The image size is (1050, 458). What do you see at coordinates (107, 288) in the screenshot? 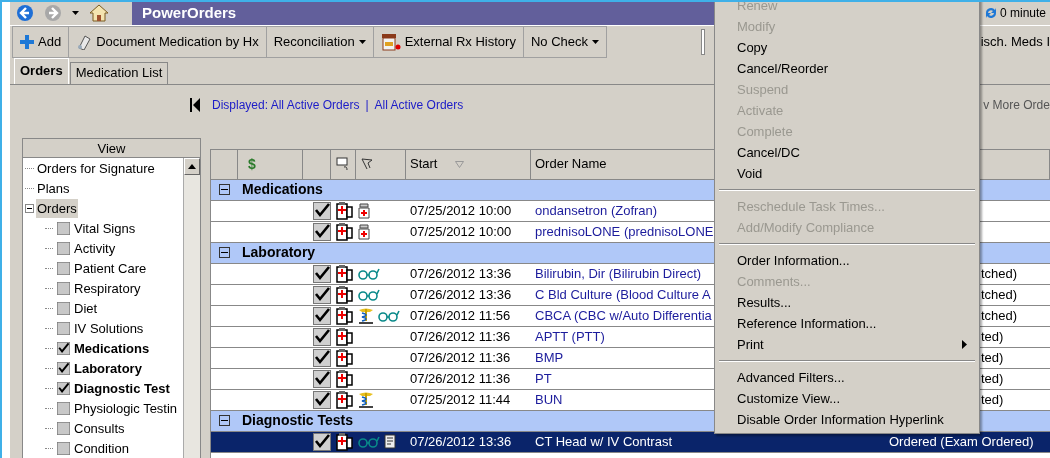
I see `tree-item: Respiratory` at bounding box center [107, 288].